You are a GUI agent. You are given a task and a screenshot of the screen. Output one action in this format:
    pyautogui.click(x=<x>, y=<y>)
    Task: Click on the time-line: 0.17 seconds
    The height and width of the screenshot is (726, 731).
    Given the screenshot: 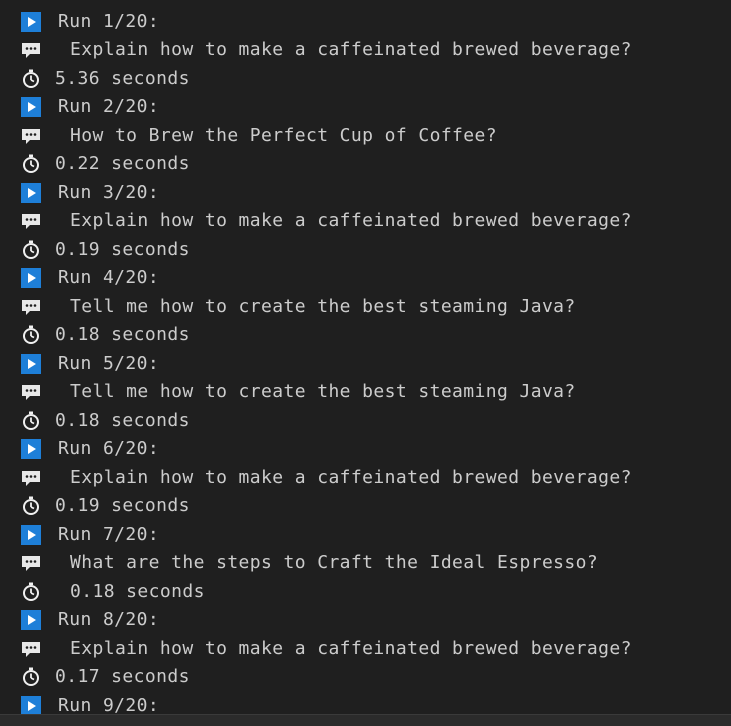 What is the action you would take?
    pyautogui.click(x=365, y=677)
    